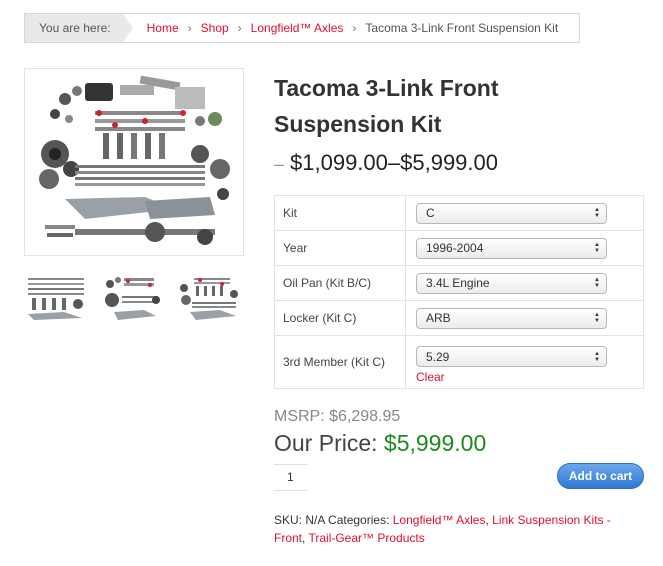  What do you see at coordinates (511, 248) in the screenshot?
I see `year-select: 1996-2004 ▲ ▼` at bounding box center [511, 248].